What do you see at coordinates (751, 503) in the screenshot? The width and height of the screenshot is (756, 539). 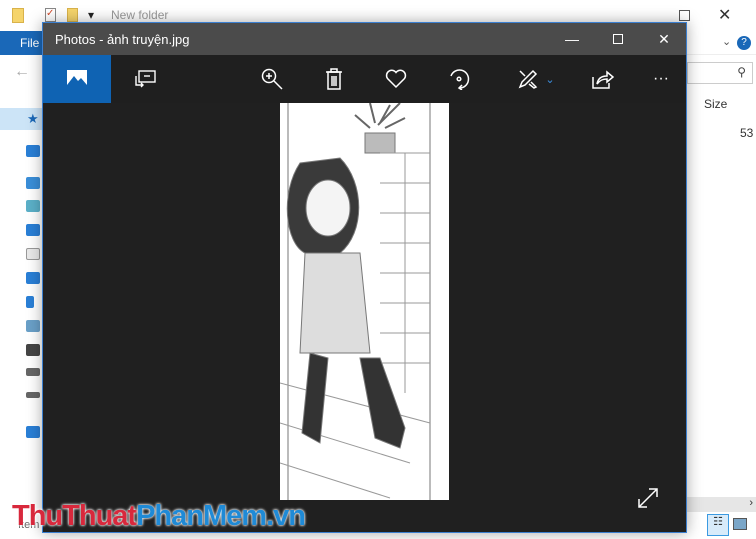 I see `scroll-right-icon: ›` at bounding box center [751, 503].